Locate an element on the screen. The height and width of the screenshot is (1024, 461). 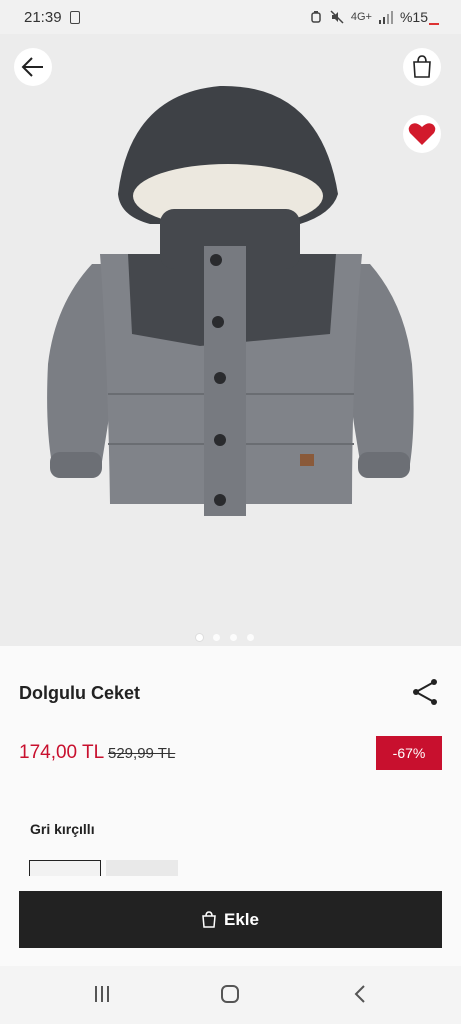
bag-icon is located at coordinates (209, 919).